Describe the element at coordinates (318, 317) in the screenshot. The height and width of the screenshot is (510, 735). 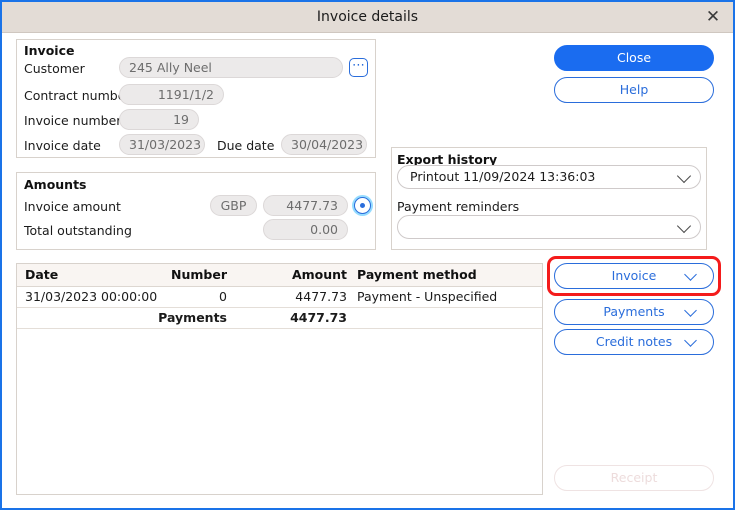
I see `cell-total-amount: 4477.73` at that location.